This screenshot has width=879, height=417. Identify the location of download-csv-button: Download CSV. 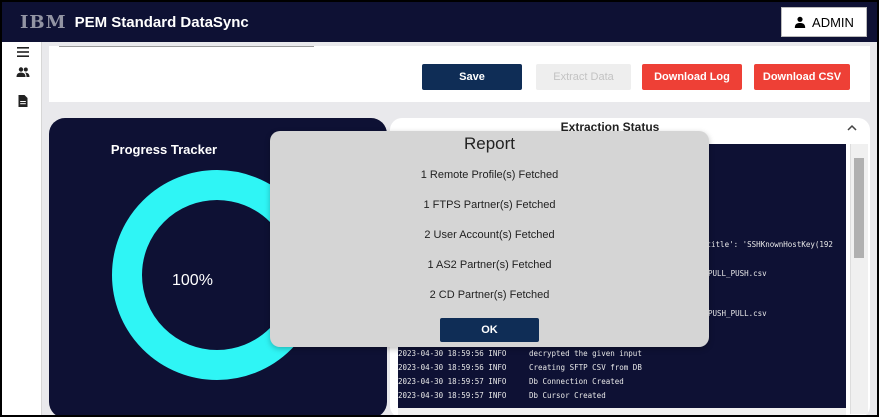
(802, 77).